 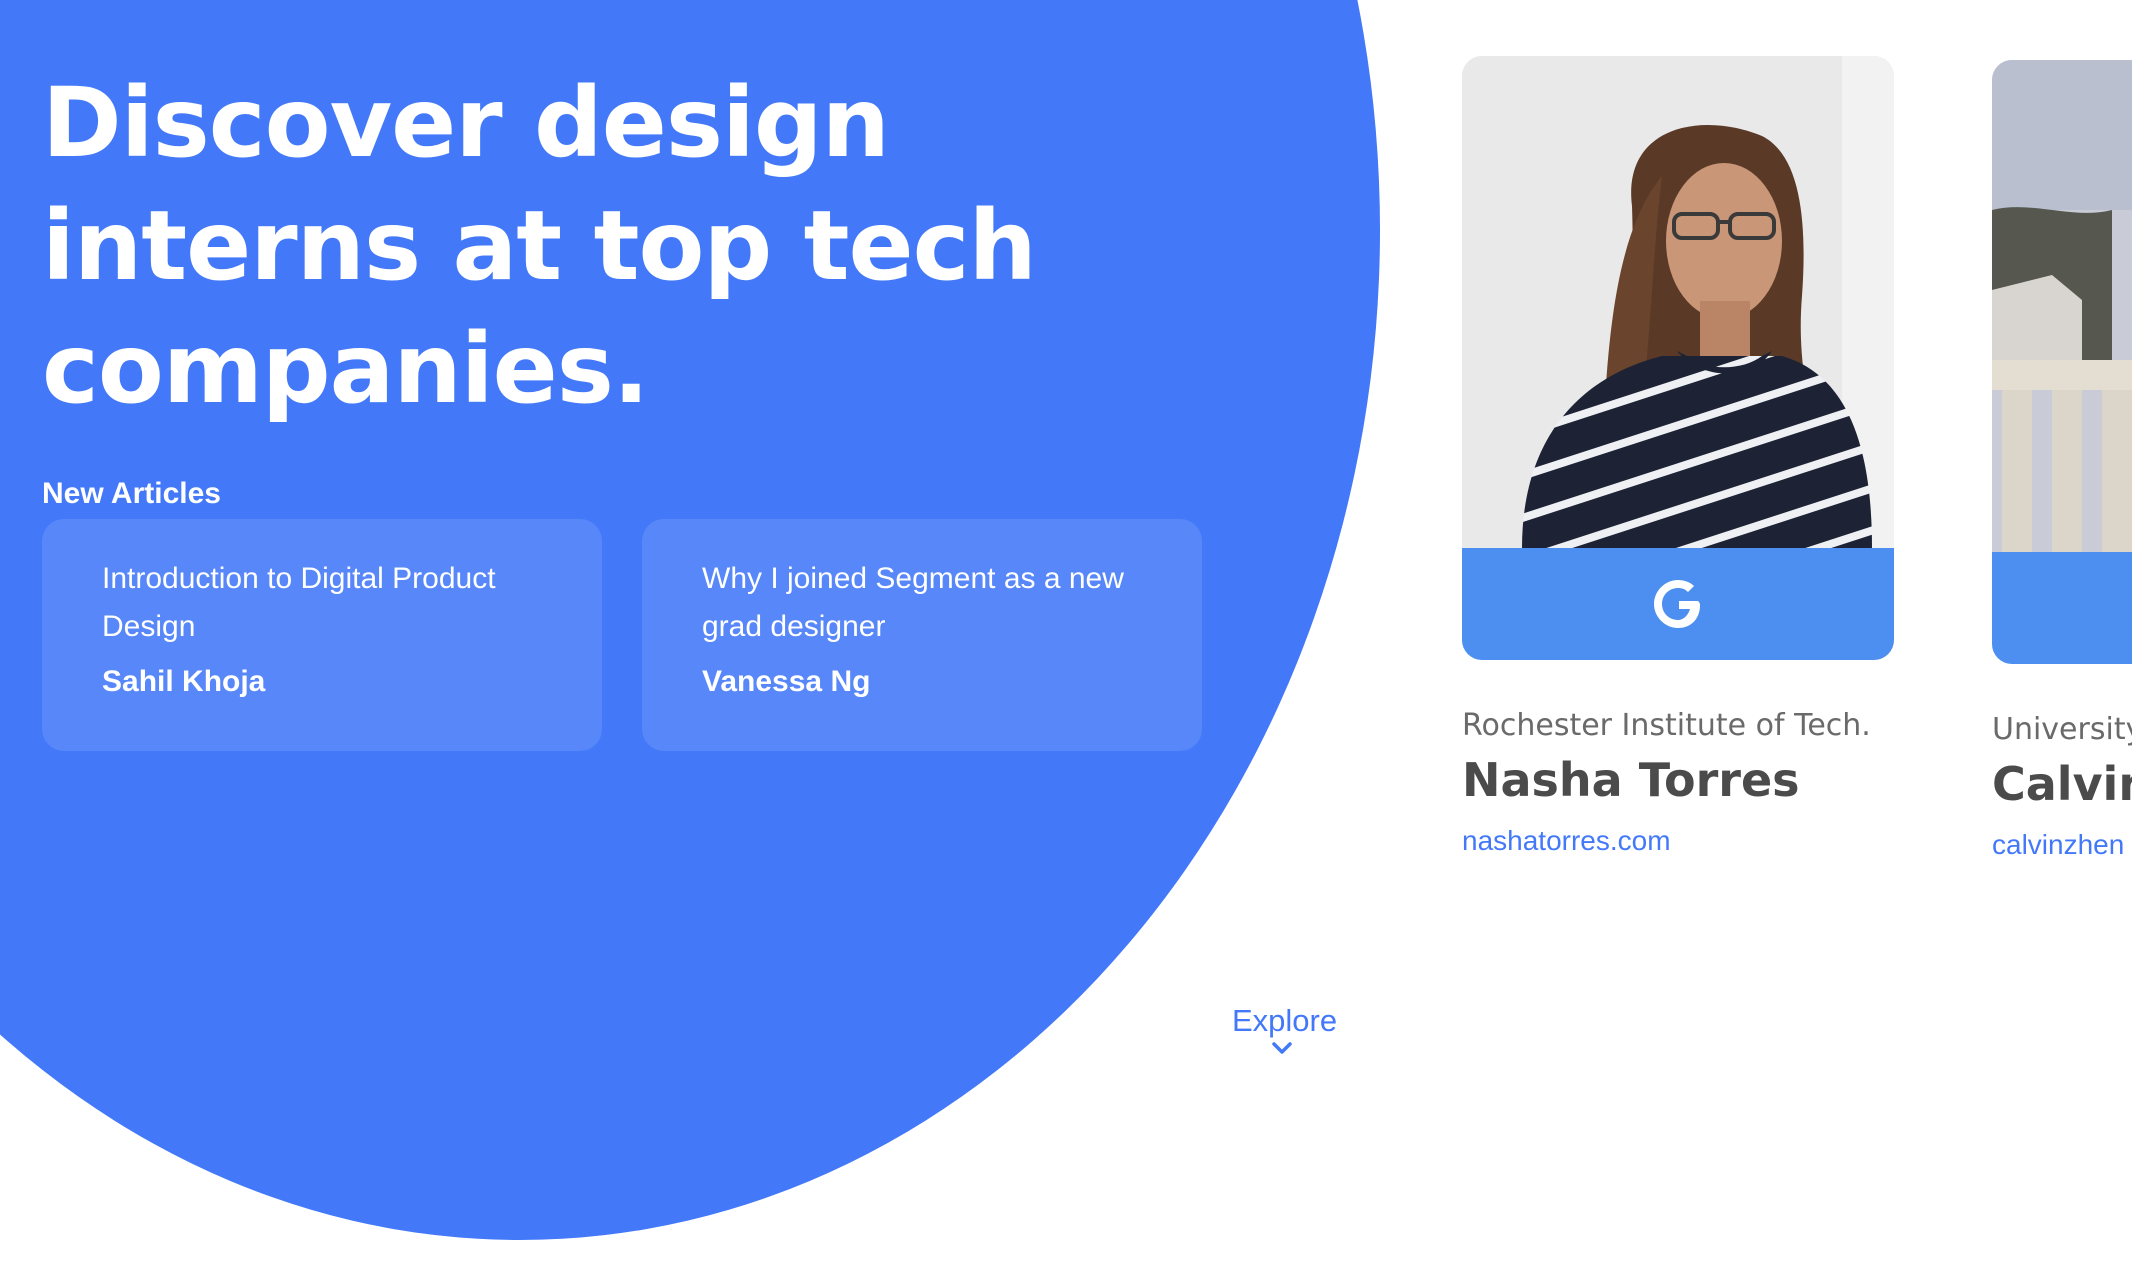 I want to click on intern-card: University Calvin calvinzhen, so click(x=2062, y=460).